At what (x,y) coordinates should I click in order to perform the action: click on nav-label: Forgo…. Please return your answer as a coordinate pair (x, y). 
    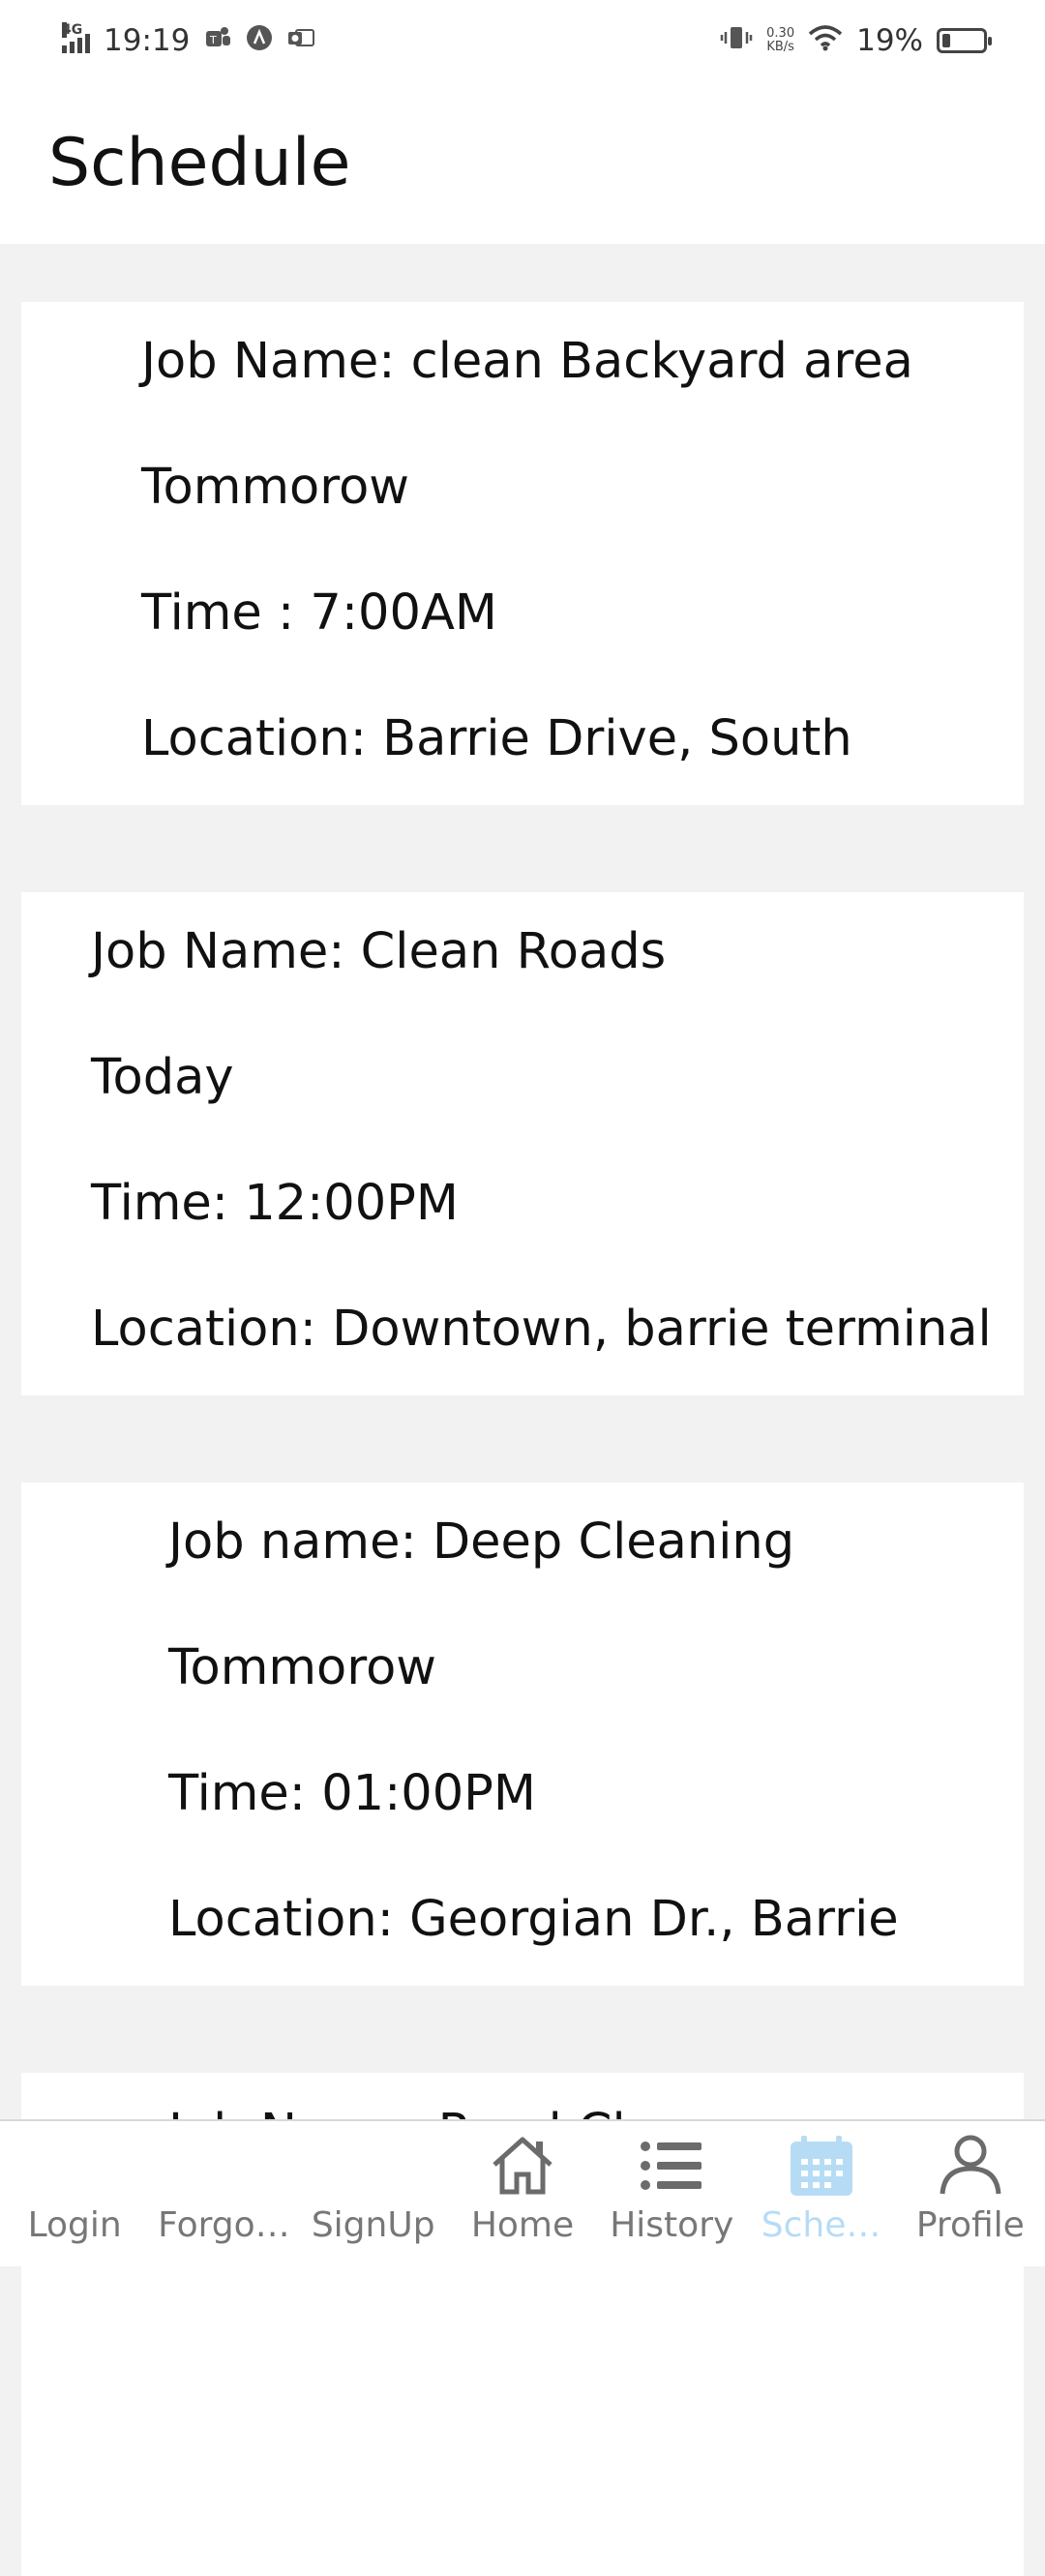
    Looking at the image, I should click on (224, 2225).